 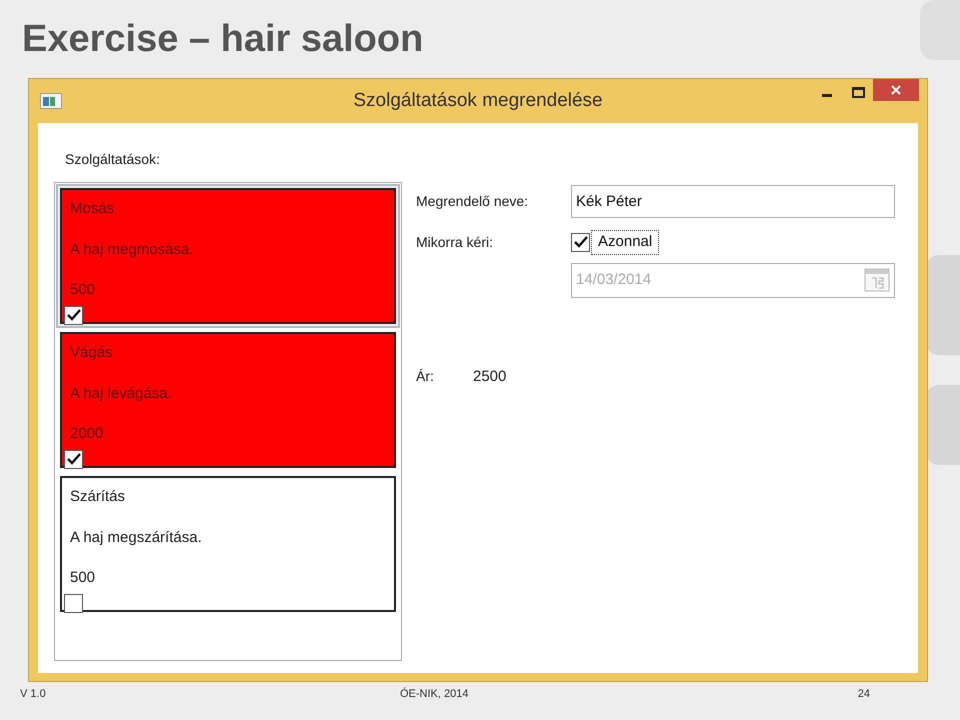 I want to click on slide-title: Exercise – hair saloon, so click(x=223, y=39).